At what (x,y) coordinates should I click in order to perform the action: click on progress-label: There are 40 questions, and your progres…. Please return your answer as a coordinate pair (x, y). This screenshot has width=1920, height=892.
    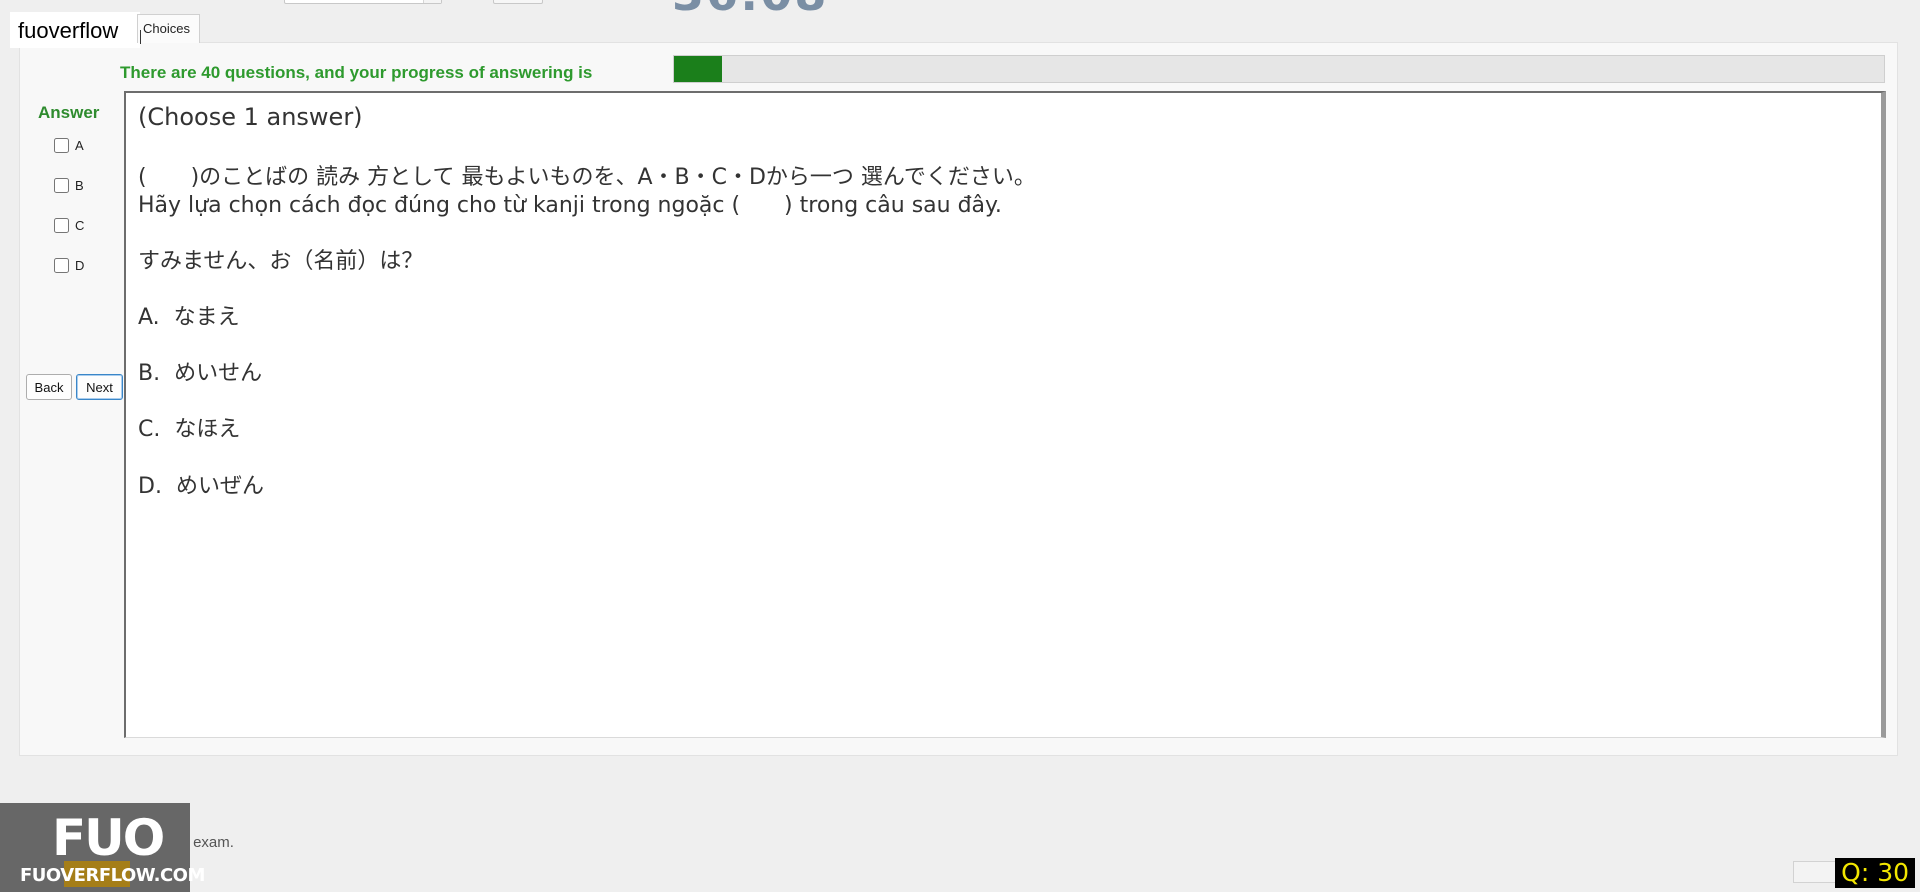
    Looking at the image, I should click on (356, 72).